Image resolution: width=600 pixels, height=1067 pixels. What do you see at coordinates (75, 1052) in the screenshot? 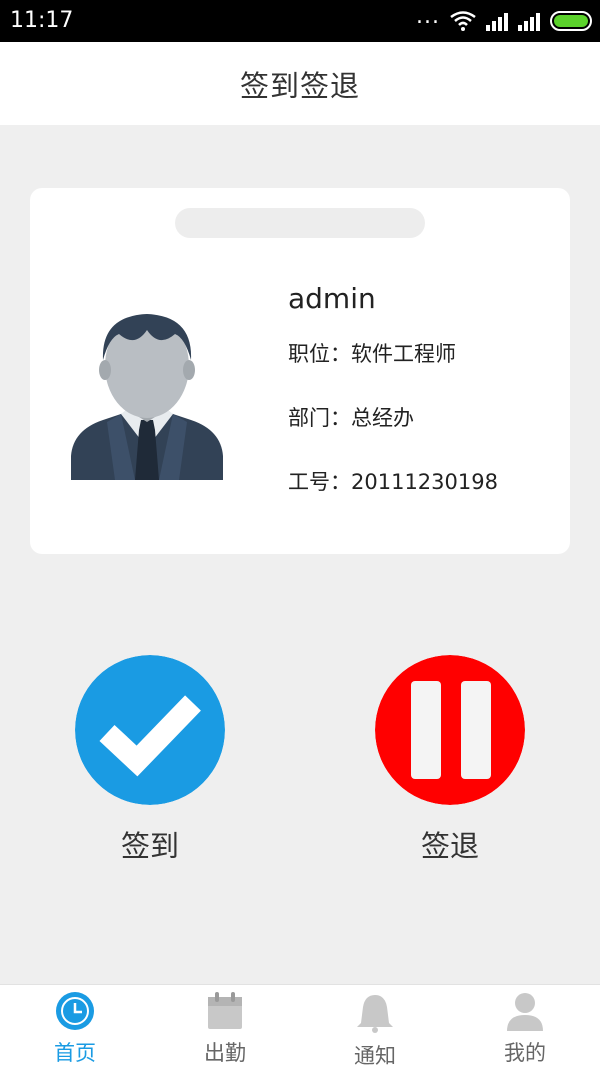
I see `nav-label-home: 首页` at bounding box center [75, 1052].